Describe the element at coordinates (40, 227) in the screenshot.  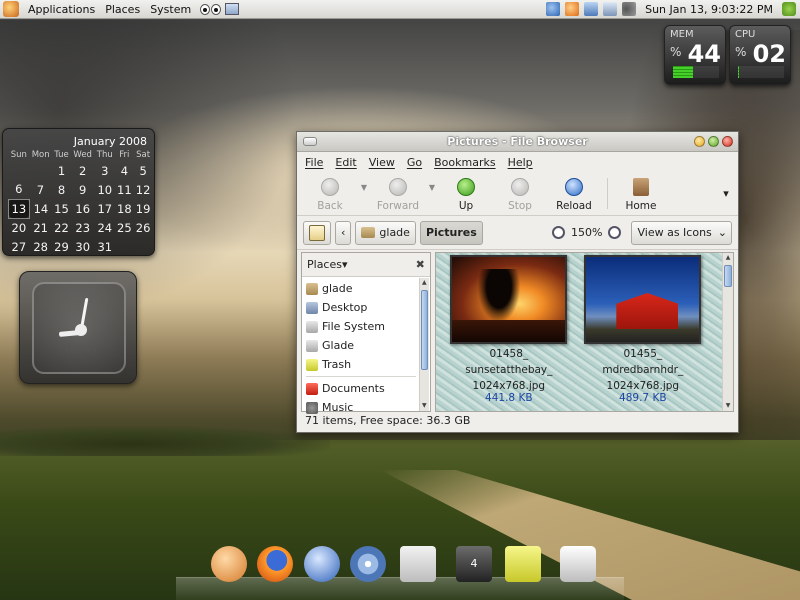
I see `calendar-day: 21` at that location.